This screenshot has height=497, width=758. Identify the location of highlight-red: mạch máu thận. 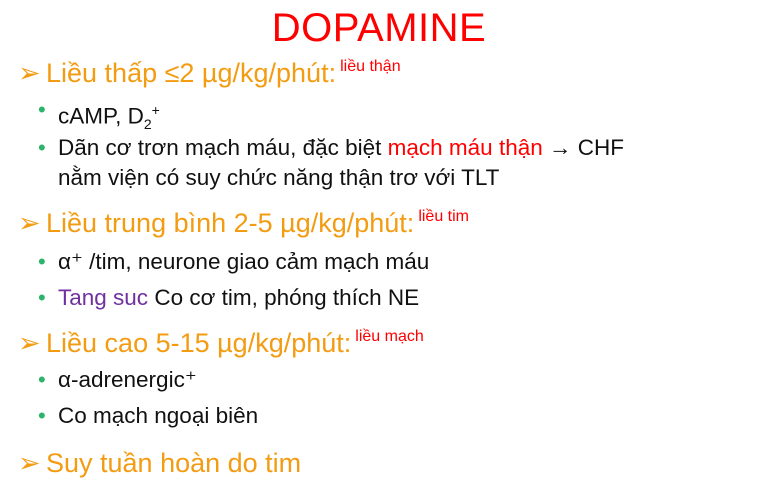
(465, 147).